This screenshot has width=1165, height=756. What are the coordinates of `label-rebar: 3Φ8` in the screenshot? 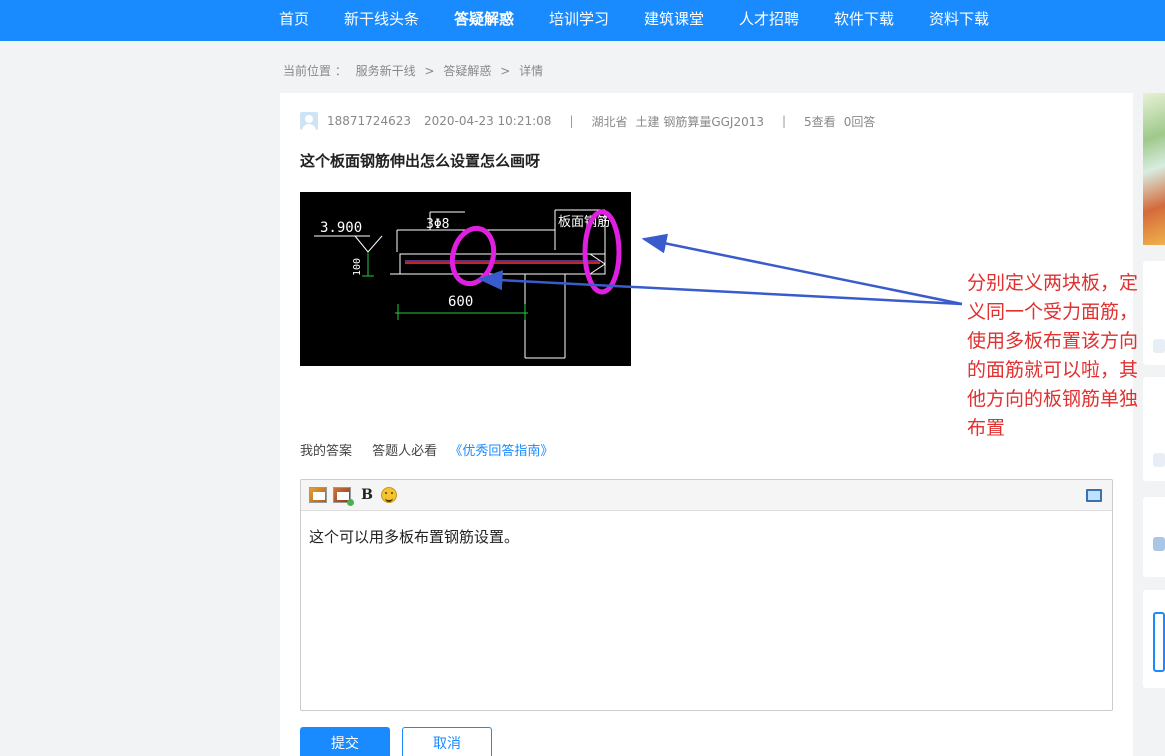 It's located at (437, 224).